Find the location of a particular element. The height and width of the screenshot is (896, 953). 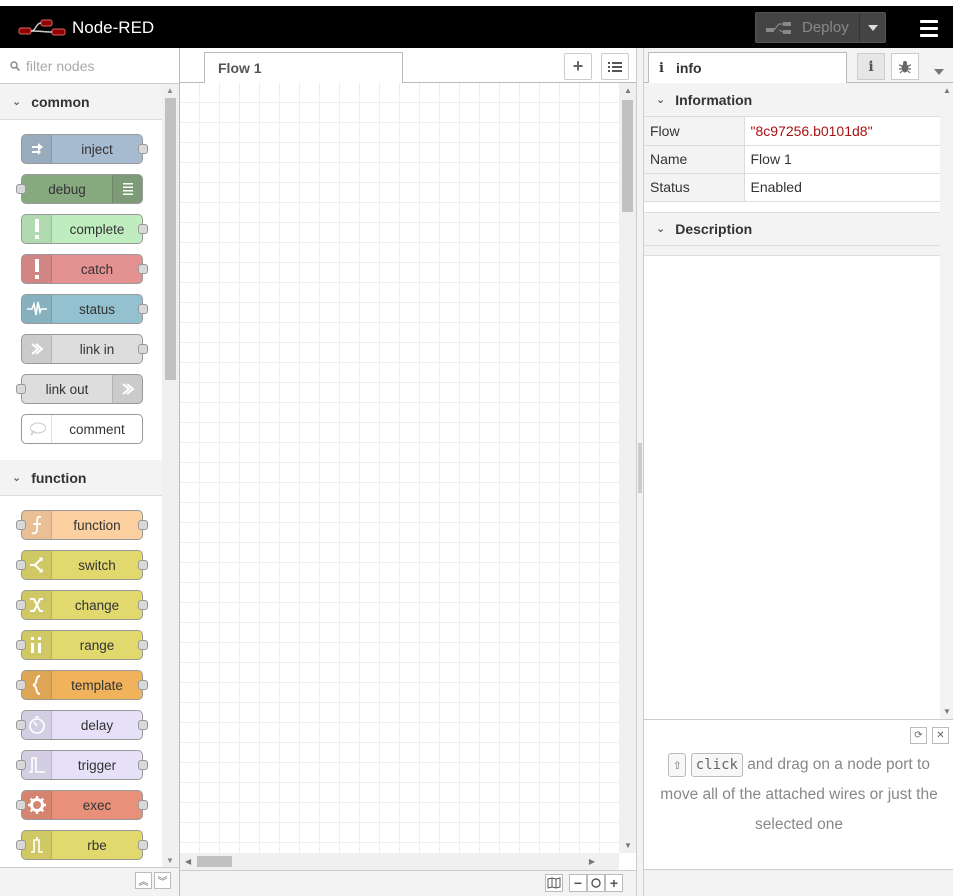

category-label: common is located at coordinates (60, 101).